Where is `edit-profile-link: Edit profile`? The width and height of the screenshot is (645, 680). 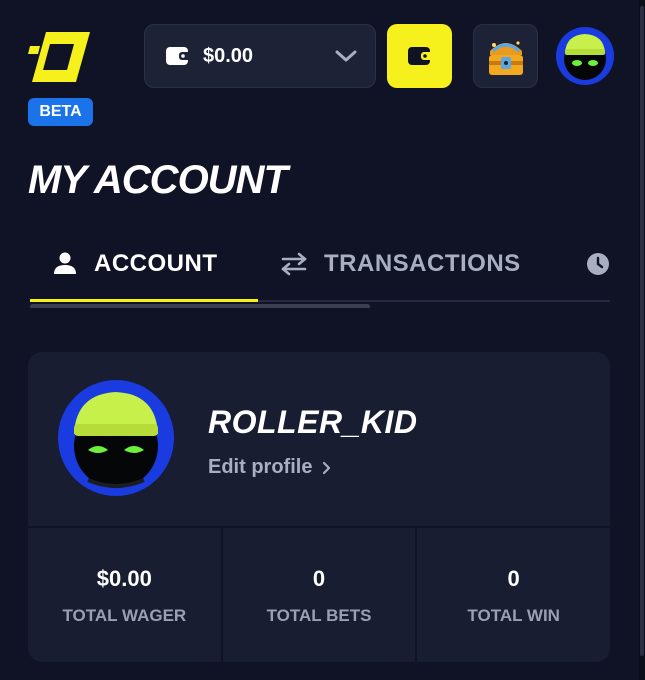
edit-profile-link: Edit profile is located at coordinates (270, 467).